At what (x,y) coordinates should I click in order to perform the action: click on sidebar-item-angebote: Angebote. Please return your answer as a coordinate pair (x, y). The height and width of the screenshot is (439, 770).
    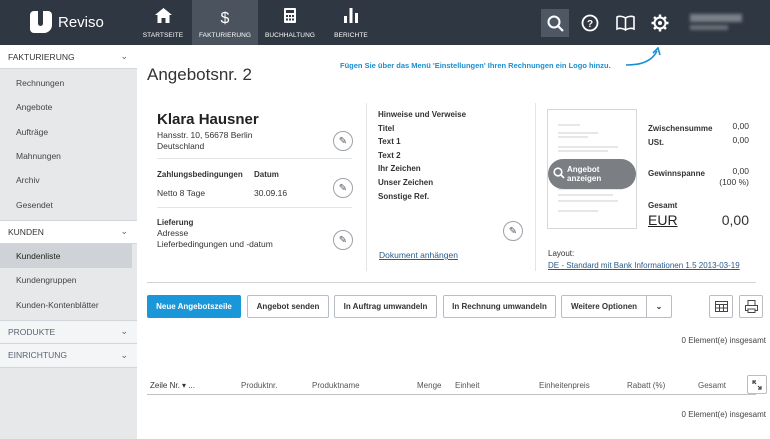
    Looking at the image, I should click on (68, 107).